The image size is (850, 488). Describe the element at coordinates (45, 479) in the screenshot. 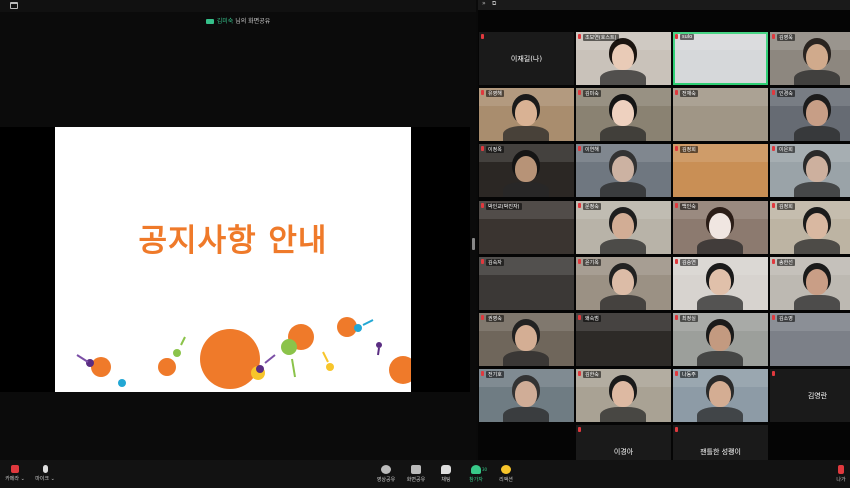

I see `mic-label: 마이크 ⌄` at that location.